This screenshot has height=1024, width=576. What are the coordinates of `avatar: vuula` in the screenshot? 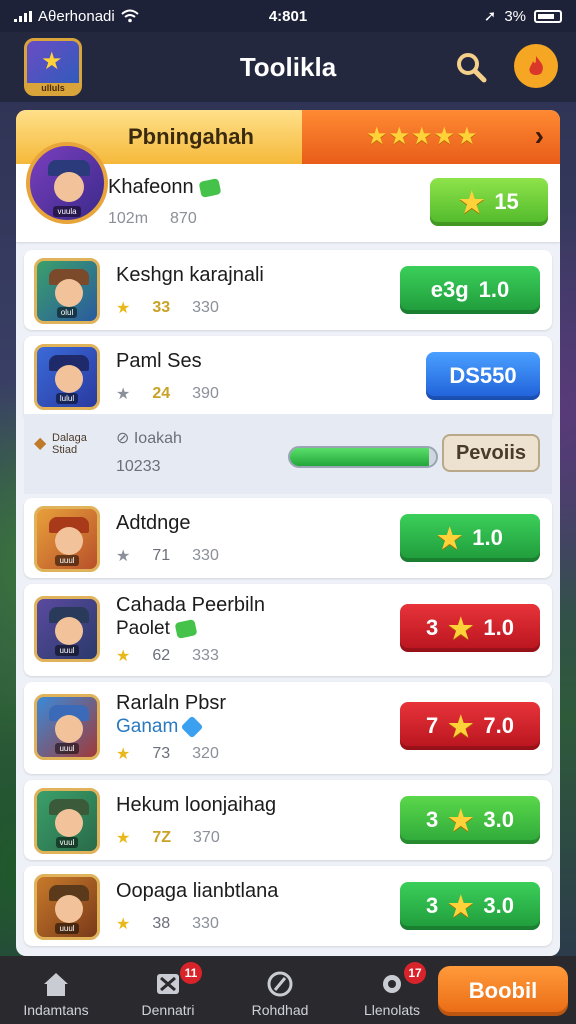 It's located at (67, 183).